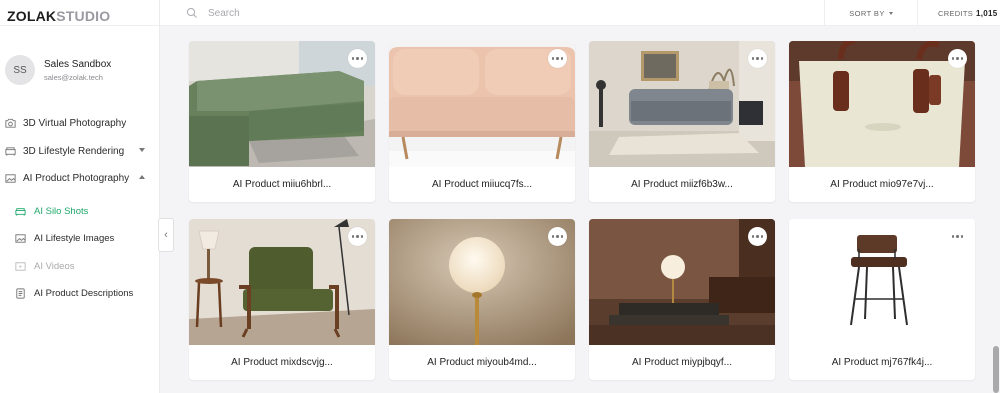  I want to click on brand-logo: ZOLAK STUDIO, so click(79, 13).